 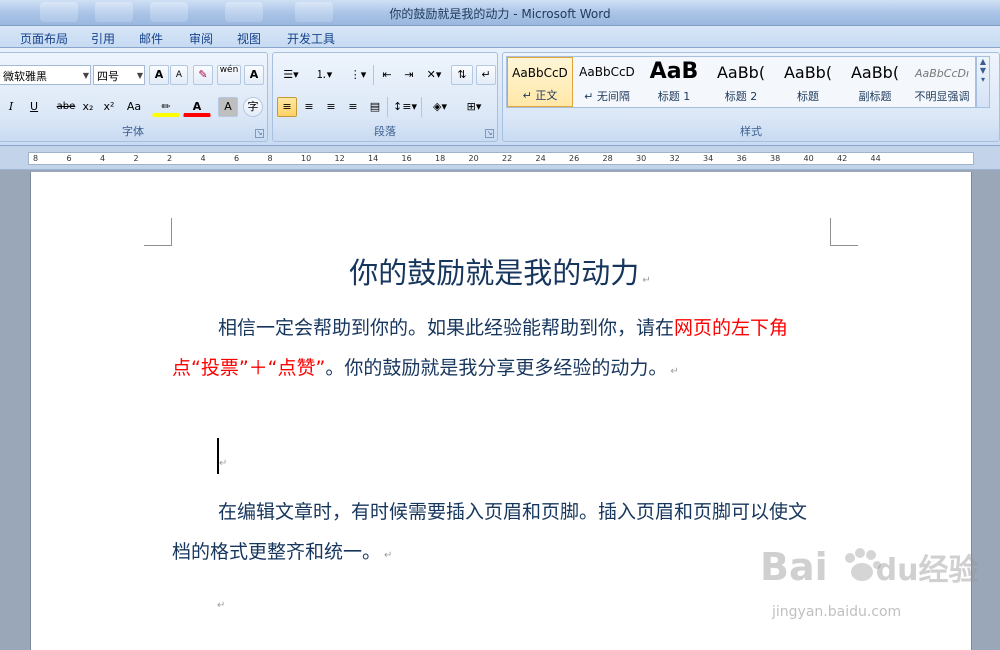 What do you see at coordinates (151, 38) in the screenshot?
I see `tab-mailings: 邮件` at bounding box center [151, 38].